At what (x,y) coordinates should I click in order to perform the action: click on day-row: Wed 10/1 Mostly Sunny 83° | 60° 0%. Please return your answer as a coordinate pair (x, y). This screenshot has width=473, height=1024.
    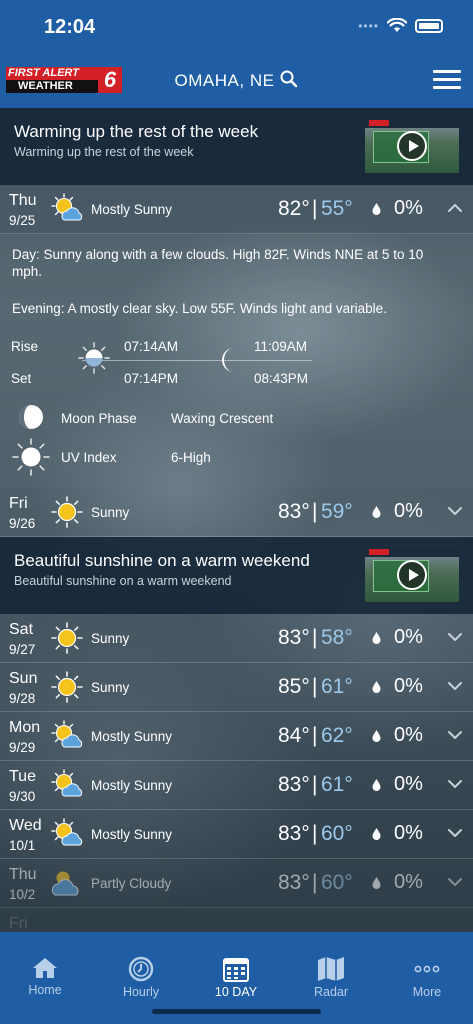
    Looking at the image, I should click on (236, 834).